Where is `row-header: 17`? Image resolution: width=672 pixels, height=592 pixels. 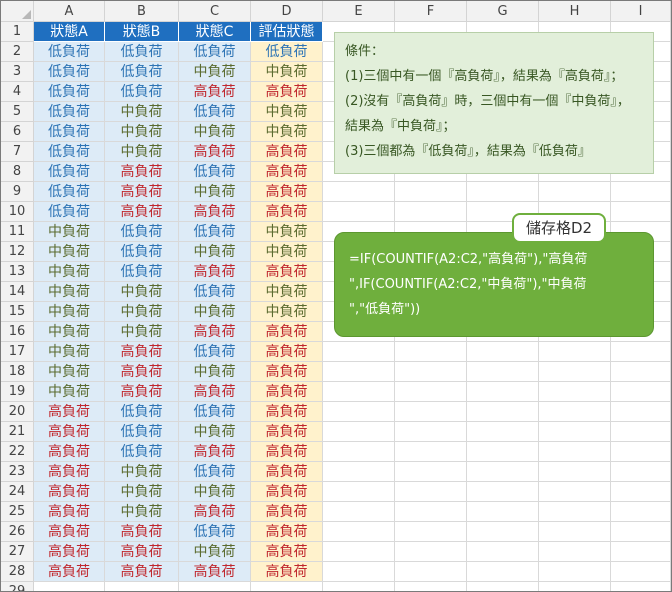 row-header: 17 is located at coordinates (17, 352).